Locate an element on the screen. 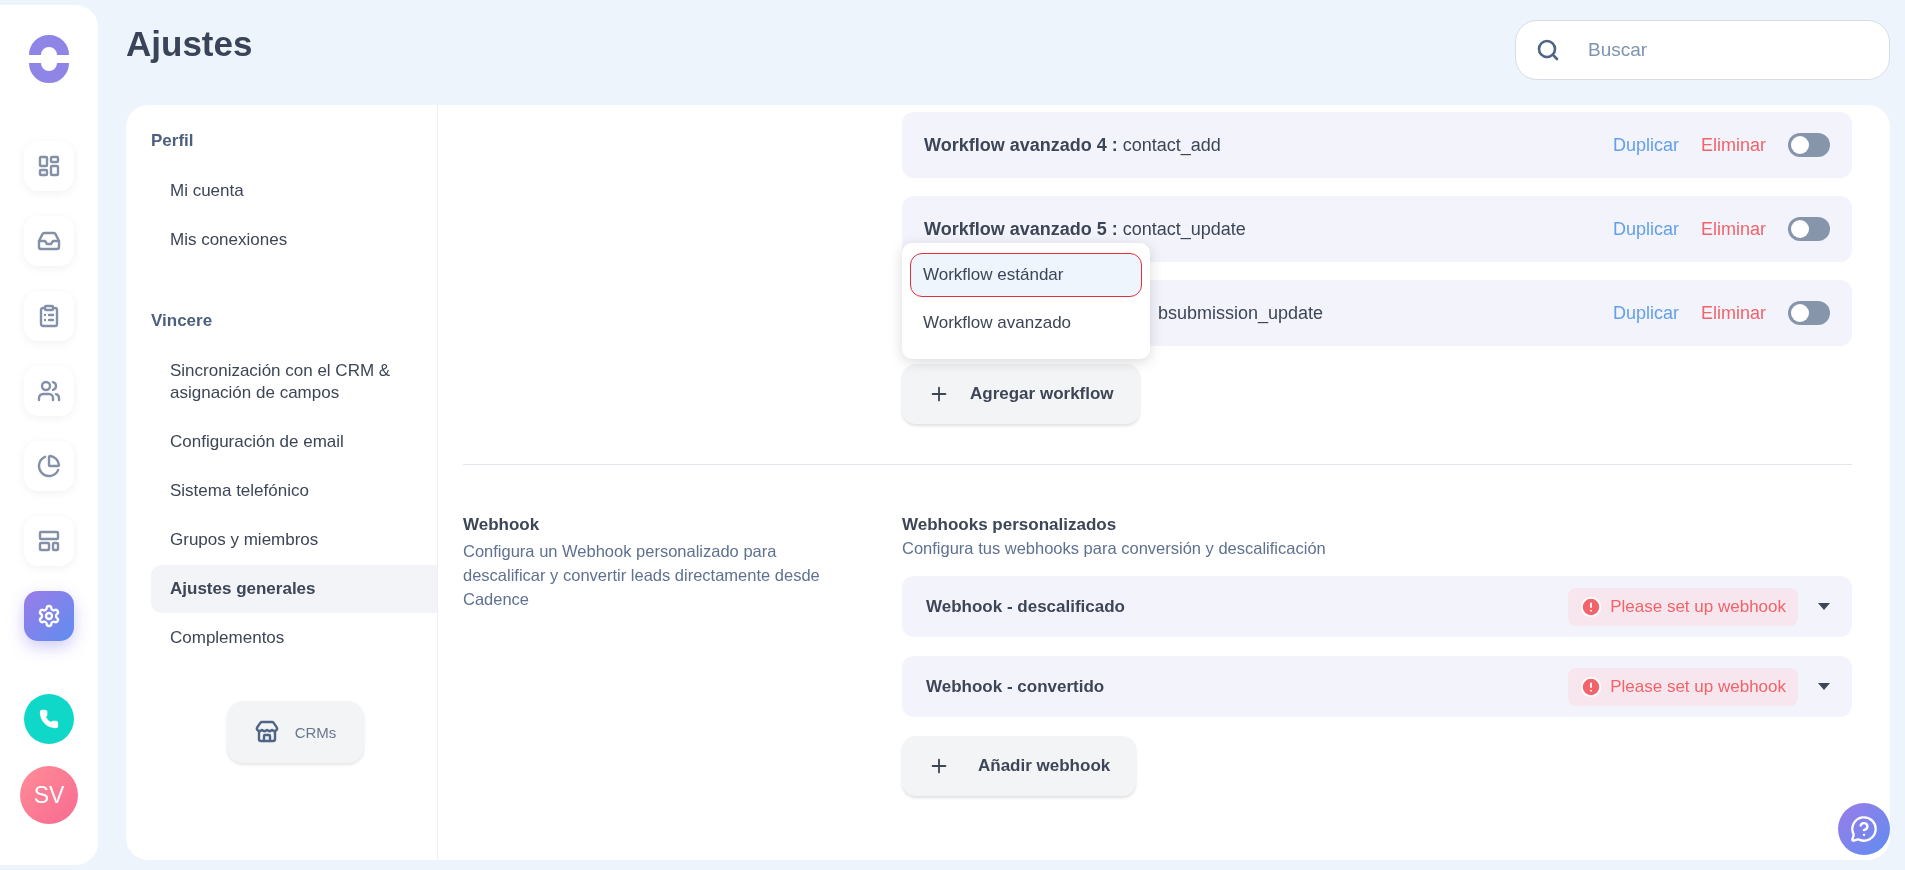 The image size is (1905, 870). webhook-row: Webhook - descalificado Please set up webhook is located at coordinates (1377, 606).